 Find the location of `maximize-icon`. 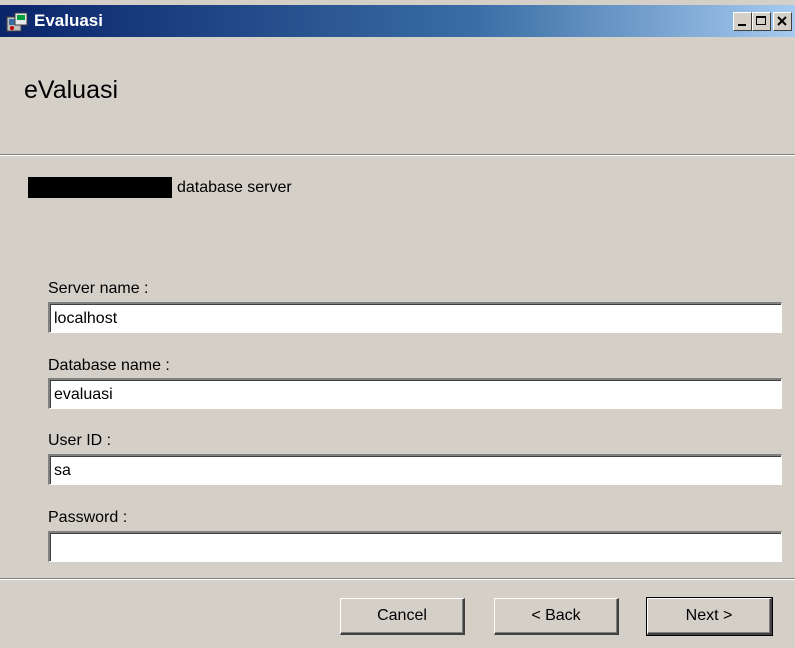

maximize-icon is located at coordinates (761, 20).